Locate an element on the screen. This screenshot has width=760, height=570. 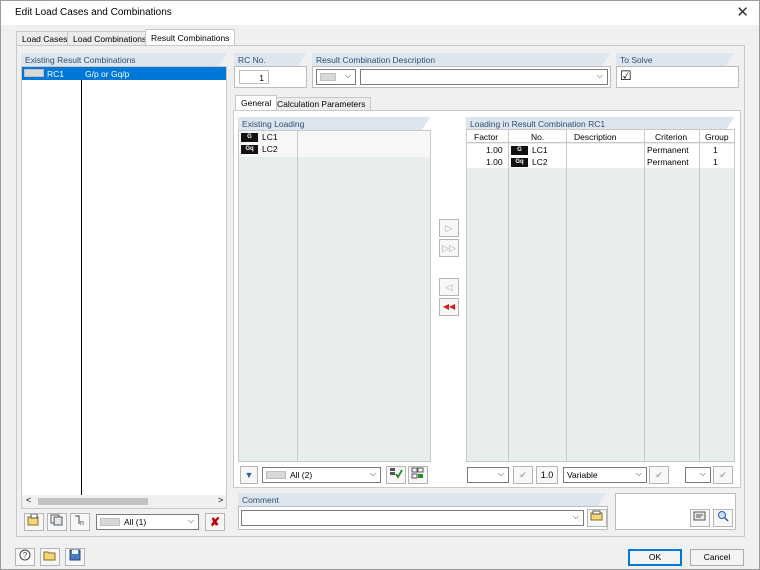
loading-filter-dropdown: All (2) ⌵ is located at coordinates (321, 475).